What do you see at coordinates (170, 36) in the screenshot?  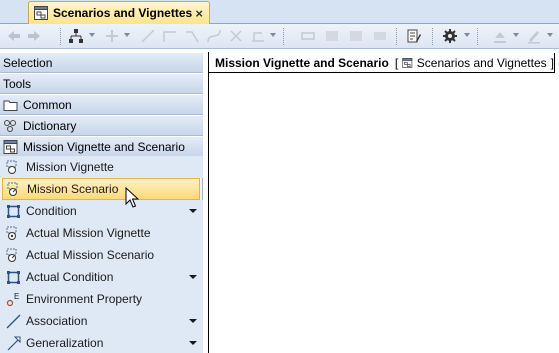 I see `path-rectilinear-icon` at bounding box center [170, 36].